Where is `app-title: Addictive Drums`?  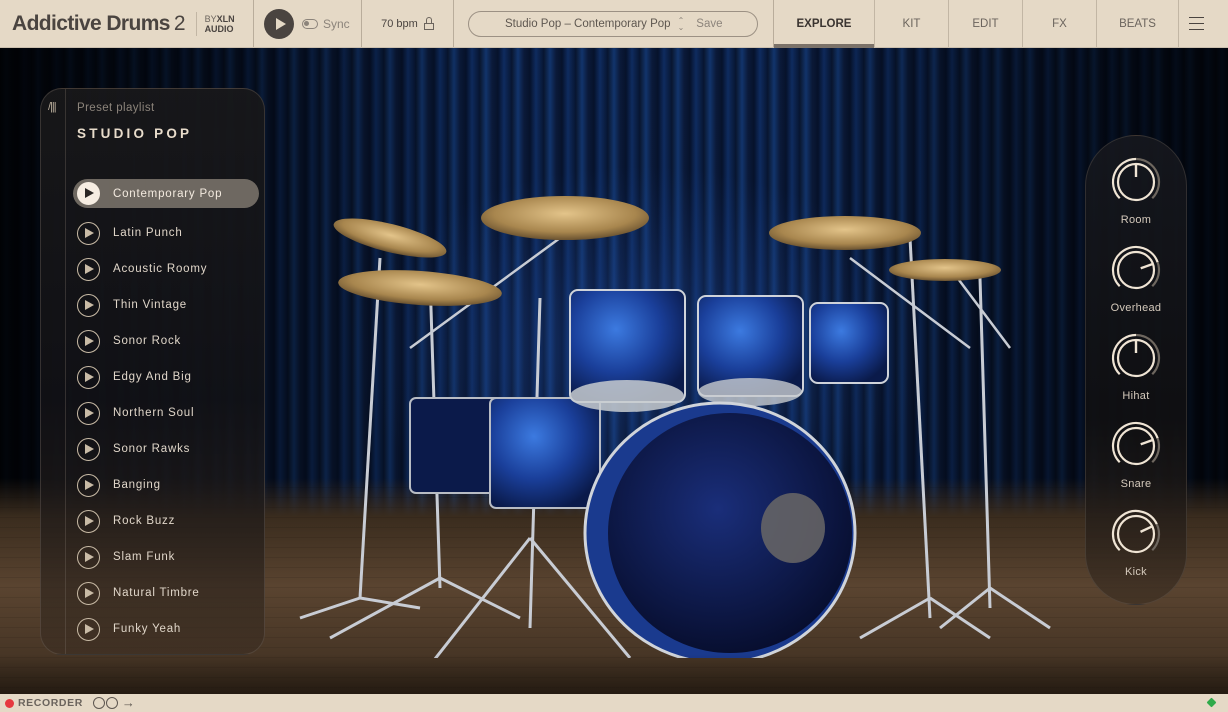
app-title: Addictive Drums is located at coordinates (91, 23).